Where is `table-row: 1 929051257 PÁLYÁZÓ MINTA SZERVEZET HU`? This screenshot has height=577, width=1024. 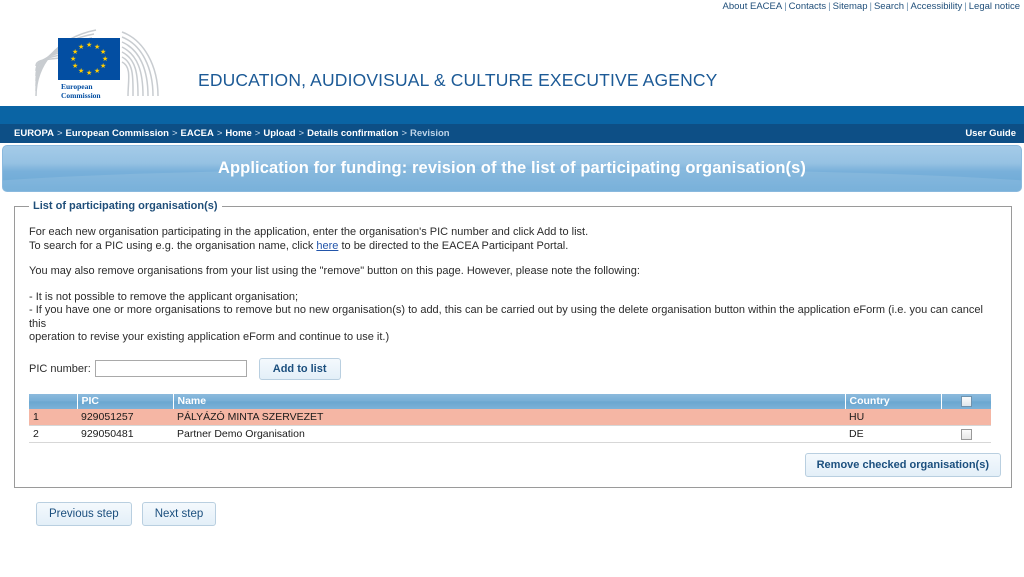
table-row: 1 929051257 PÁLYÁZÓ MINTA SZERVEZET HU is located at coordinates (510, 417).